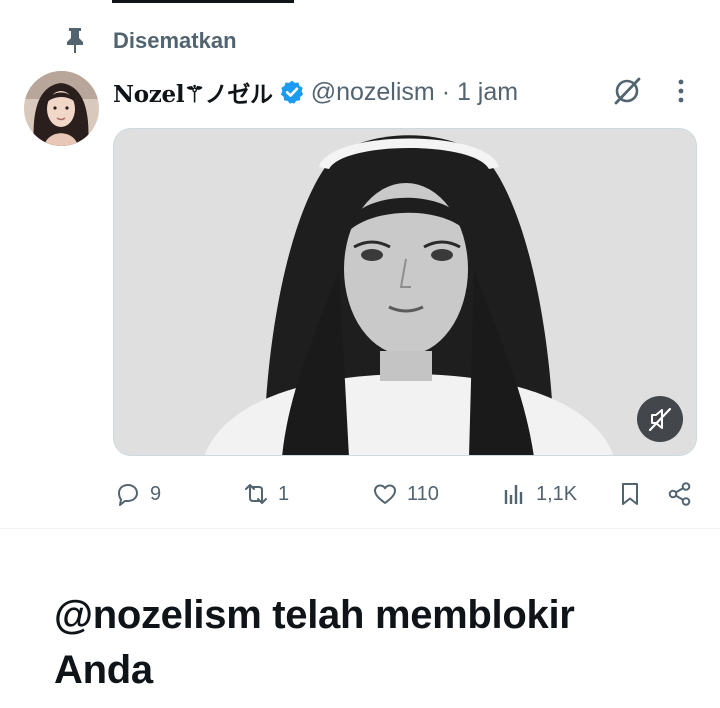 Image resolution: width=720 pixels, height=708 pixels. Describe the element at coordinates (193, 92) in the screenshot. I see `display-name: Nozel⚚ノゼル` at that location.